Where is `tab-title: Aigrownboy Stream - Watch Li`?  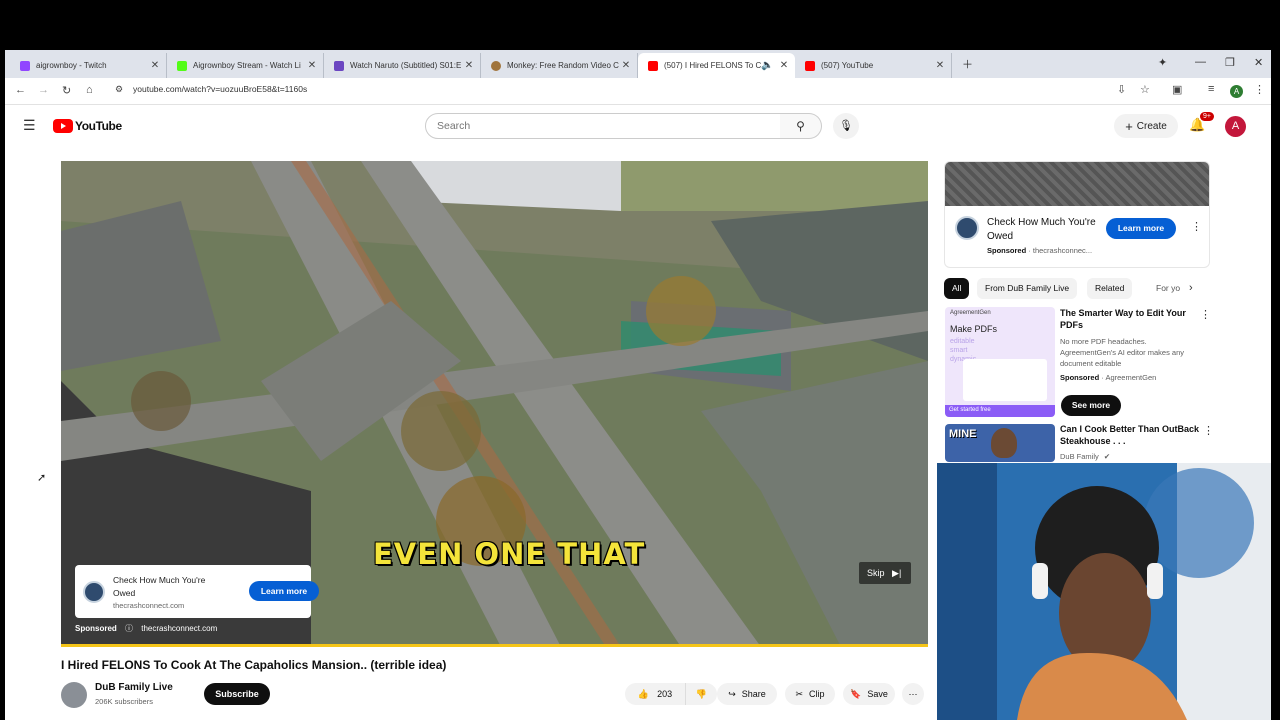 tab-title: Aigrownboy Stream - Watch Li is located at coordinates (247, 65).